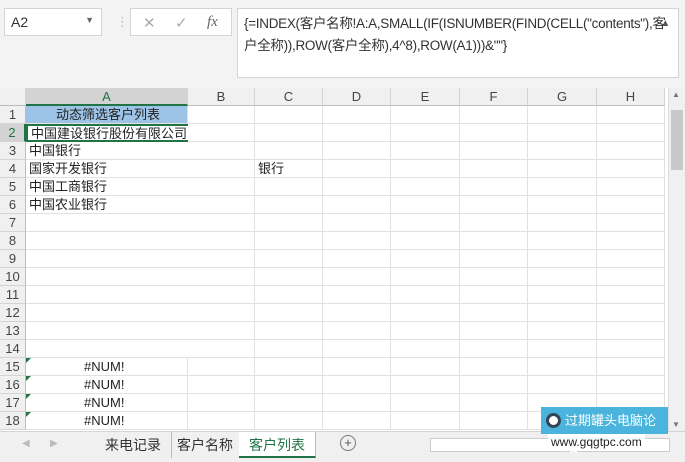  What do you see at coordinates (494, 259) in the screenshot?
I see `cell-F9` at bounding box center [494, 259].